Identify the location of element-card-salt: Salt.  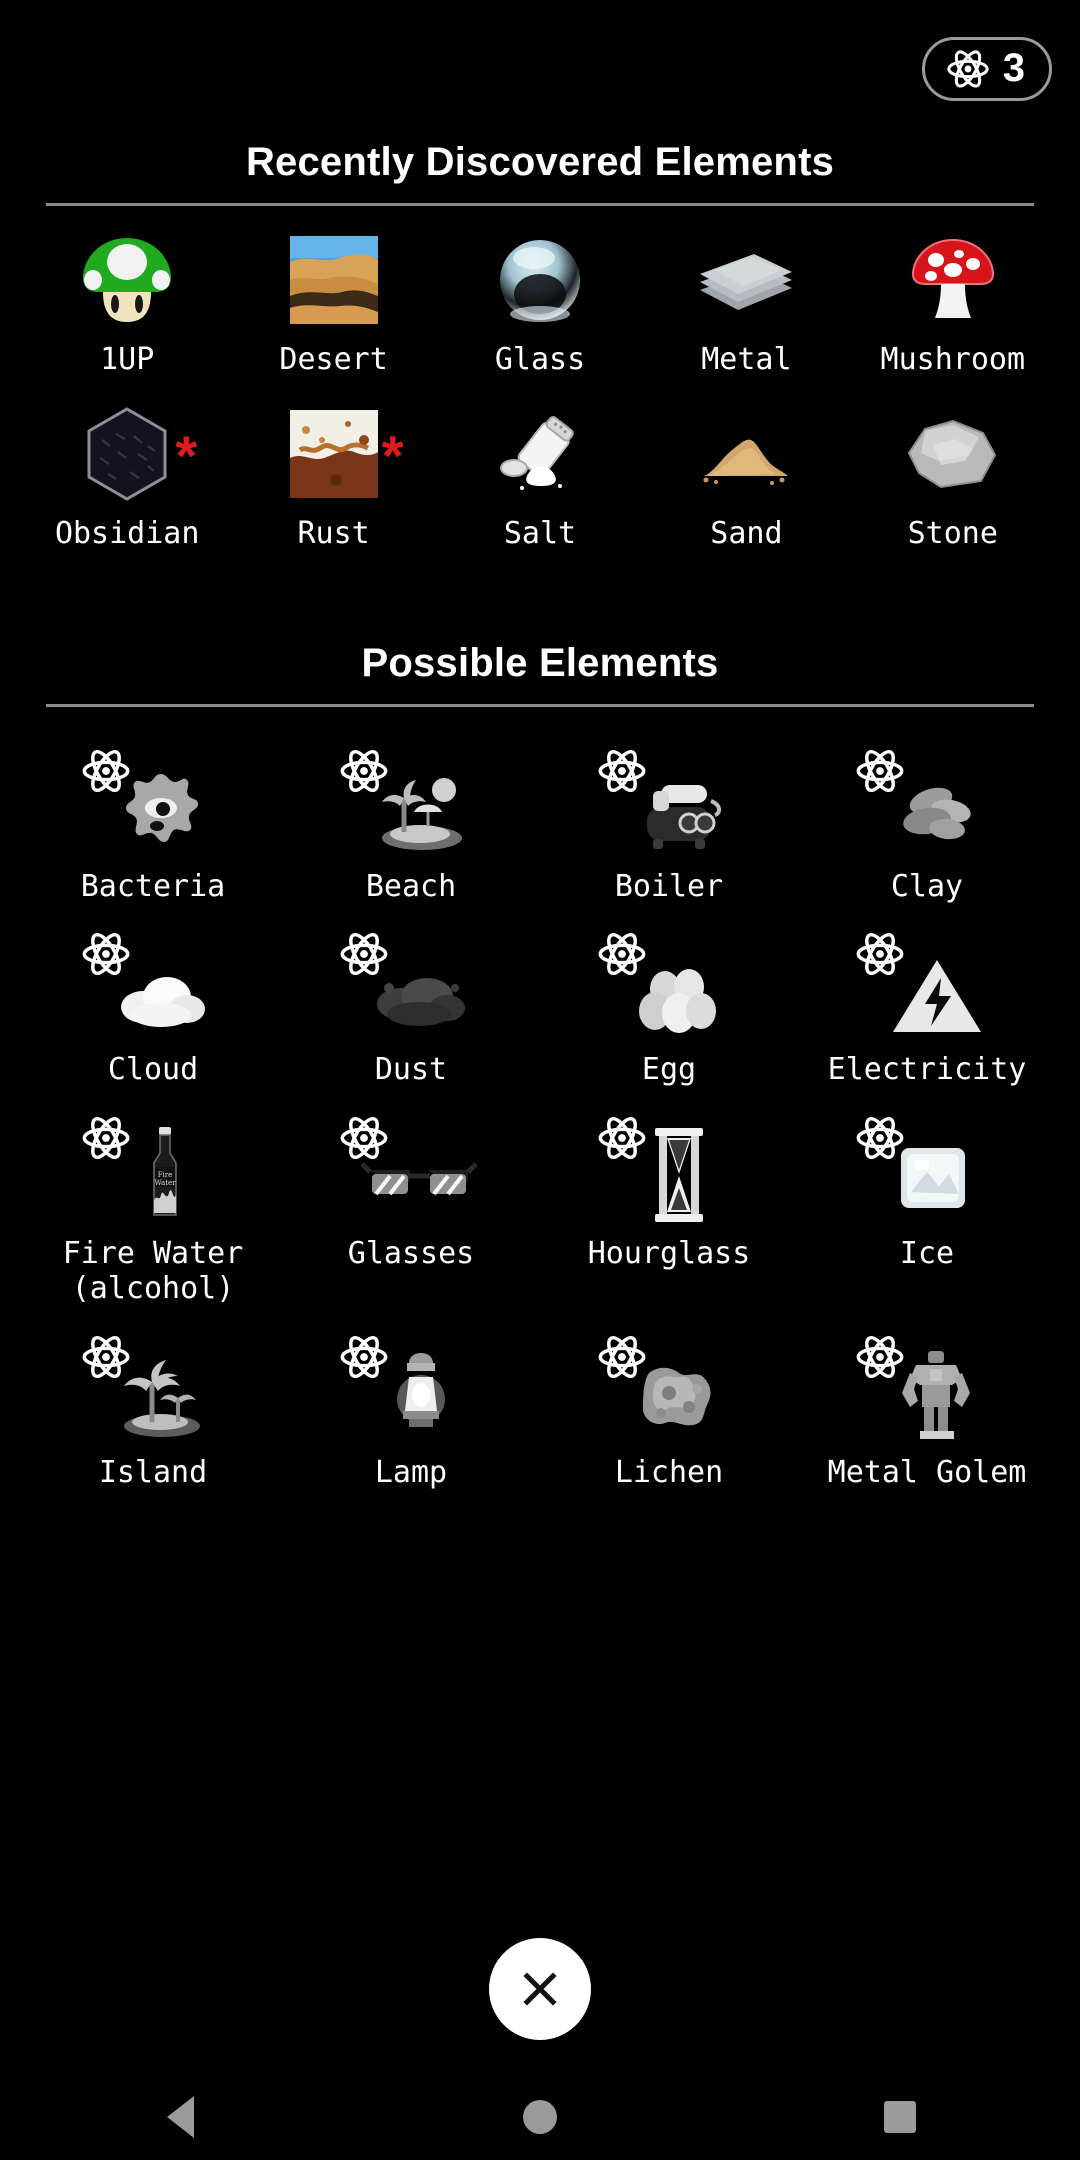
(540, 478).